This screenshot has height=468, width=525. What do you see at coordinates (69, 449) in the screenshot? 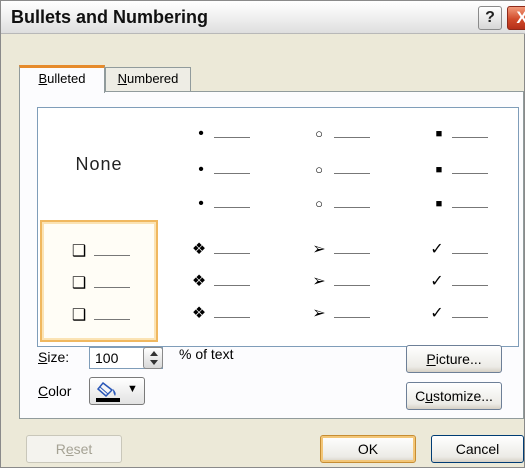
I see `reset-accel: e` at bounding box center [69, 449].